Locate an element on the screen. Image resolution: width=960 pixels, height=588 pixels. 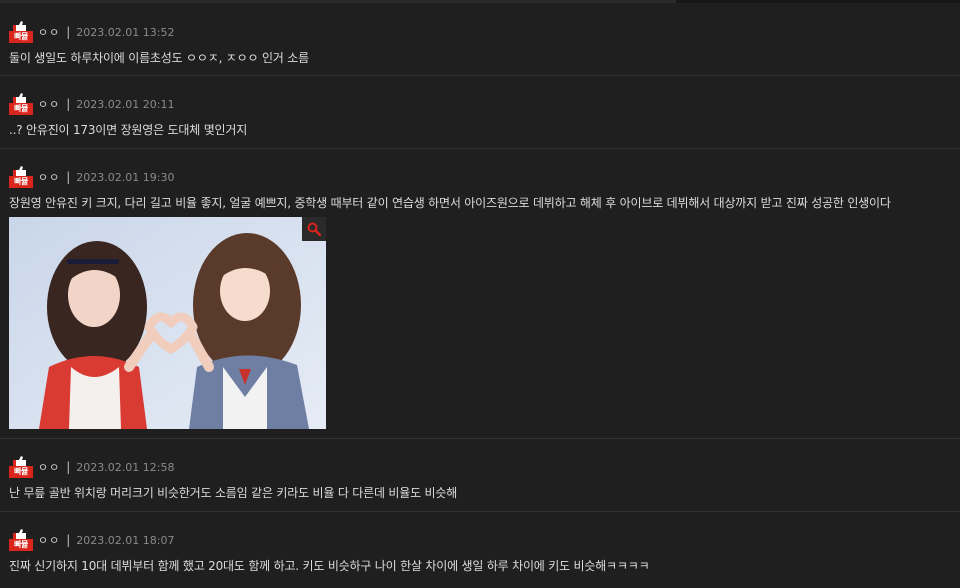
comment-date: 2023.02.01 12:58 is located at coordinates (125, 467).